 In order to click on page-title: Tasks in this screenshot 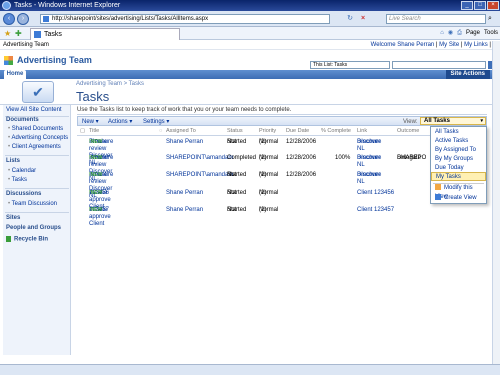, I will do `click(93, 96)`.